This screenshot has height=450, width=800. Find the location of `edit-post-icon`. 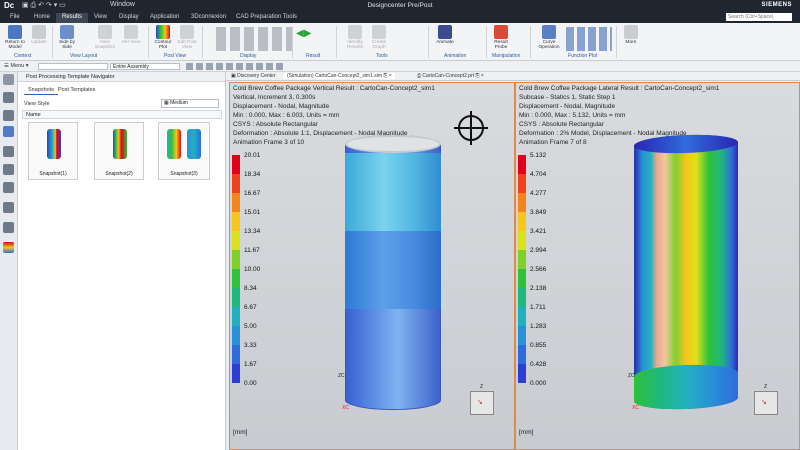

edit-post-icon is located at coordinates (187, 32).